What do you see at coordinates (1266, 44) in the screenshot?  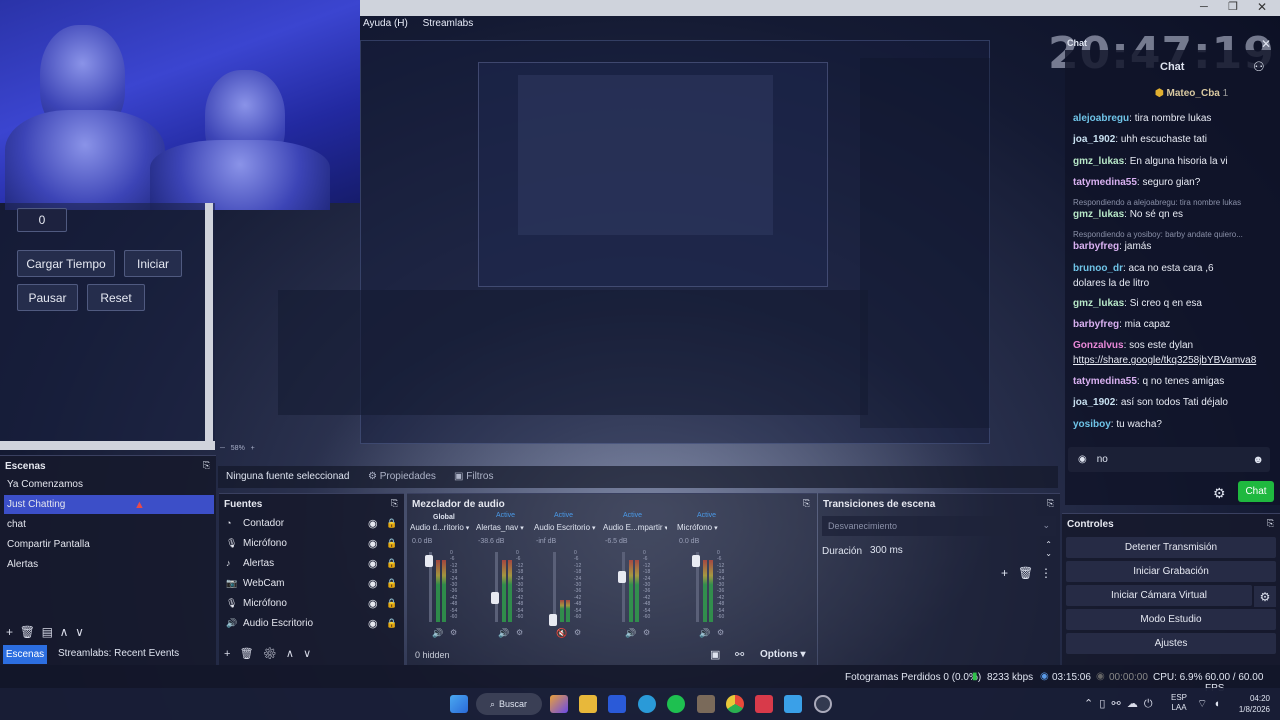 I see `chat-popout-icon: ✕` at bounding box center [1266, 44].